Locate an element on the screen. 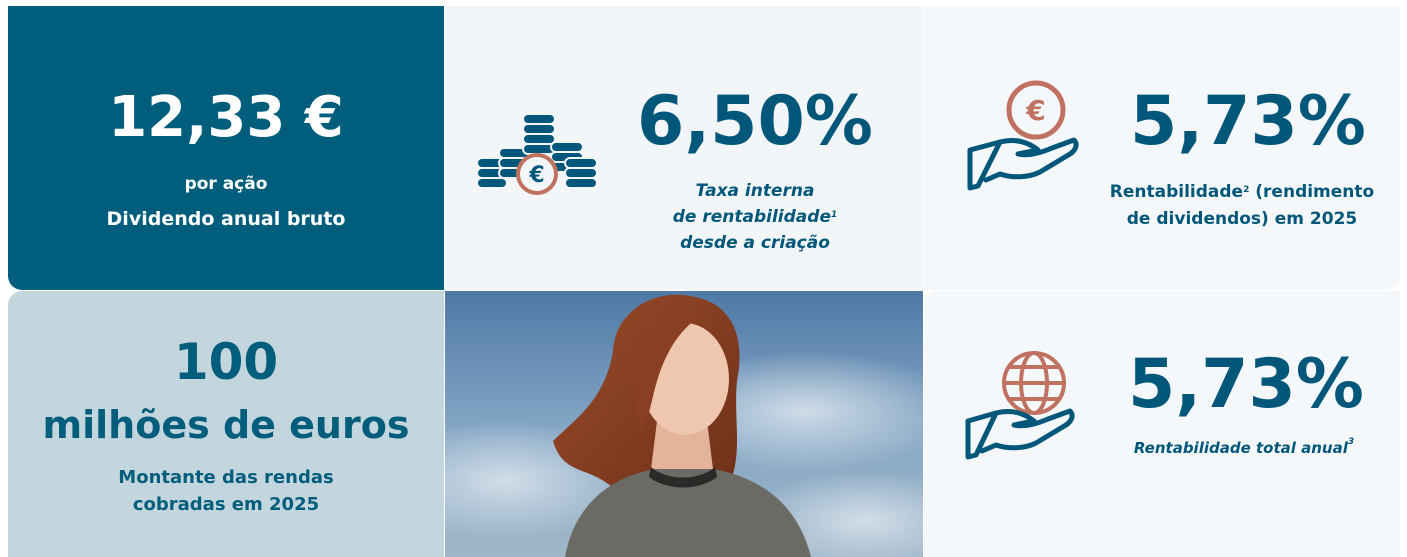  yield-label-line1-text: Rentabilidade is located at coordinates (1176, 192).